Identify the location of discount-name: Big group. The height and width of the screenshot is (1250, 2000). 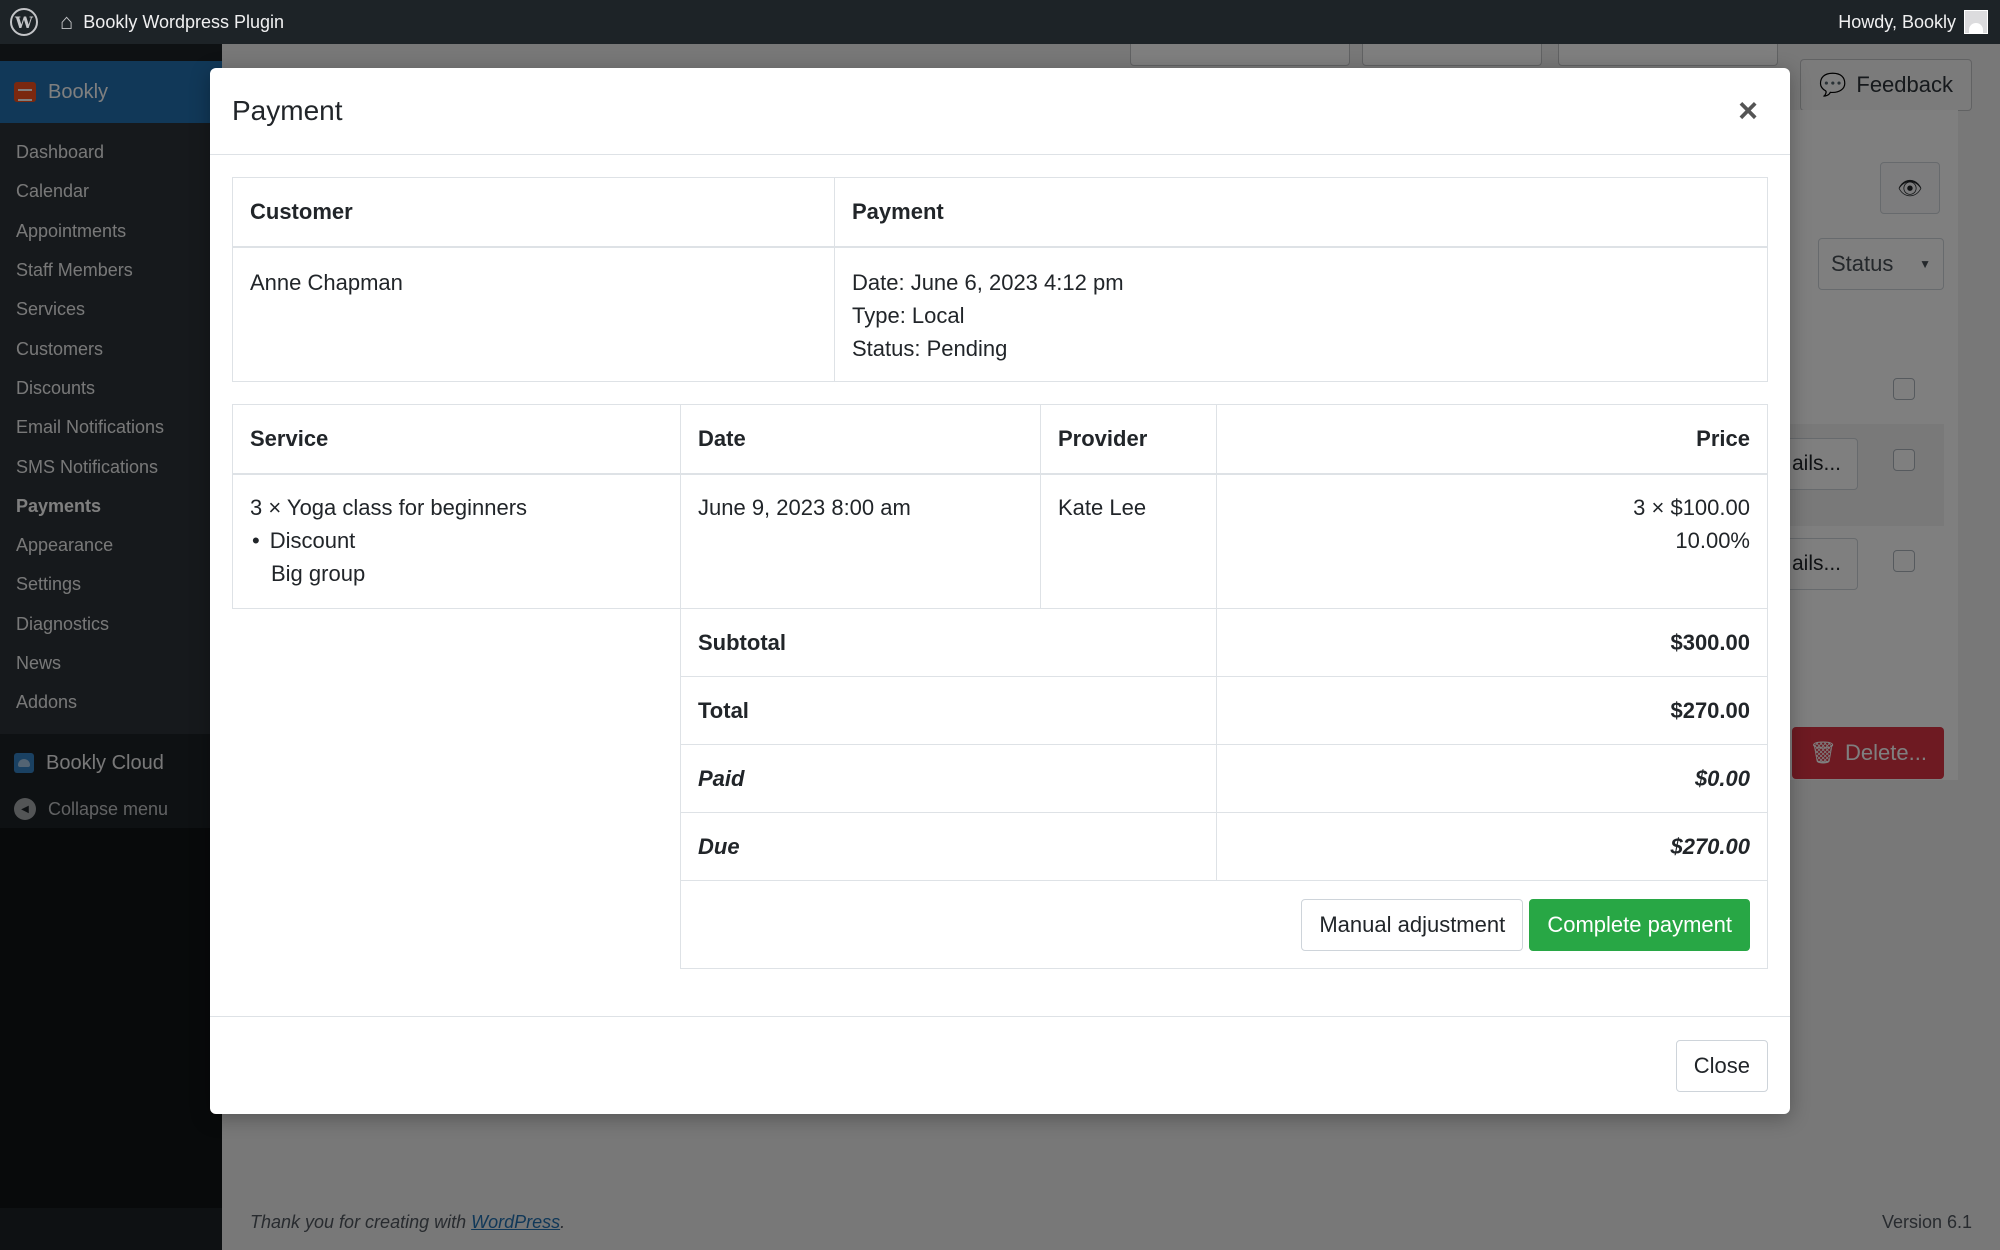
(318, 573).